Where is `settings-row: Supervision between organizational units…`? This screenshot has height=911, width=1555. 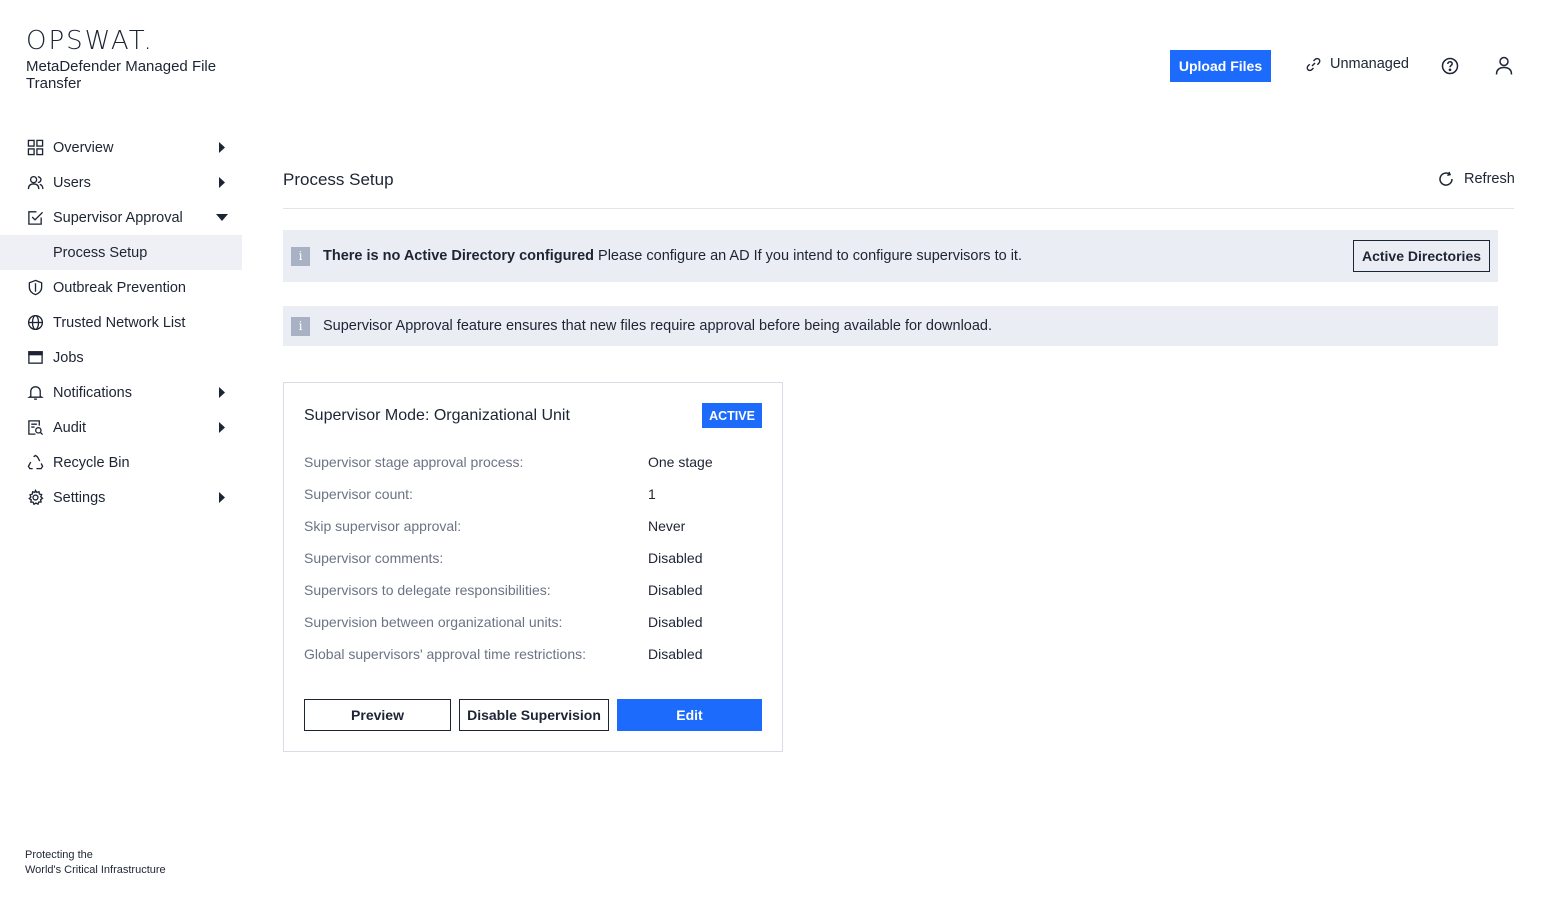
settings-row: Supervision between organizational units… is located at coordinates (534, 622).